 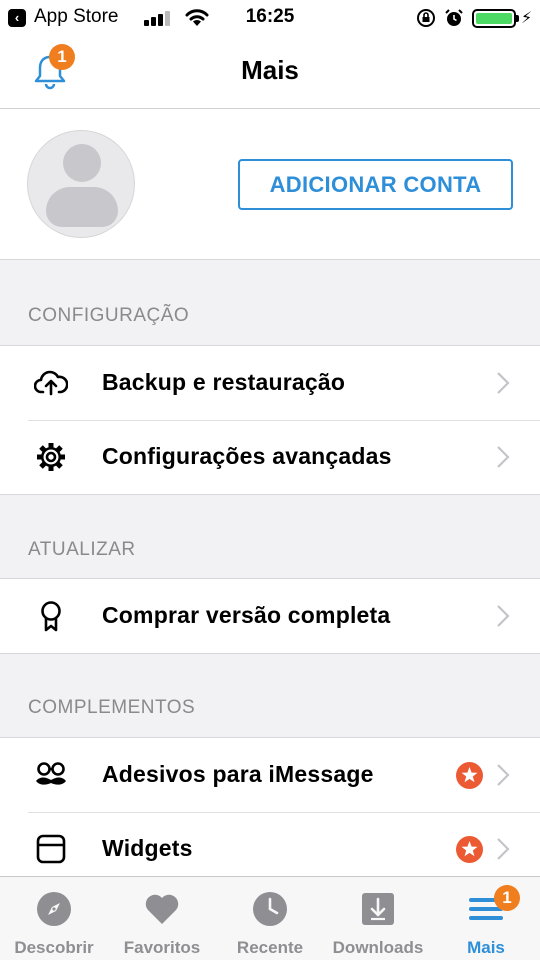 What do you see at coordinates (494, 18) in the screenshot?
I see `battery-icon` at bounding box center [494, 18].